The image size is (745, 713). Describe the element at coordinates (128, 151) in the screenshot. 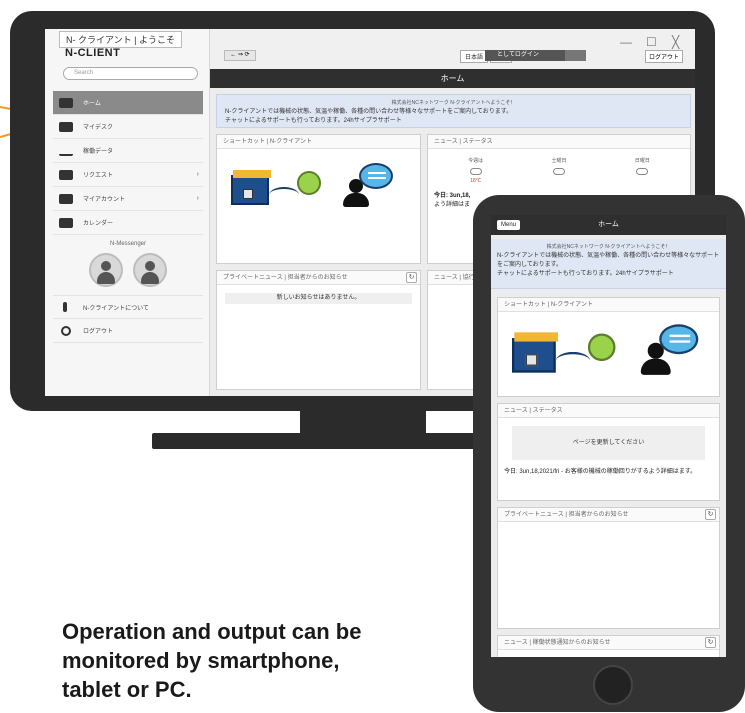

I see `sidebar-item-operation-data: 稼働データ` at that location.